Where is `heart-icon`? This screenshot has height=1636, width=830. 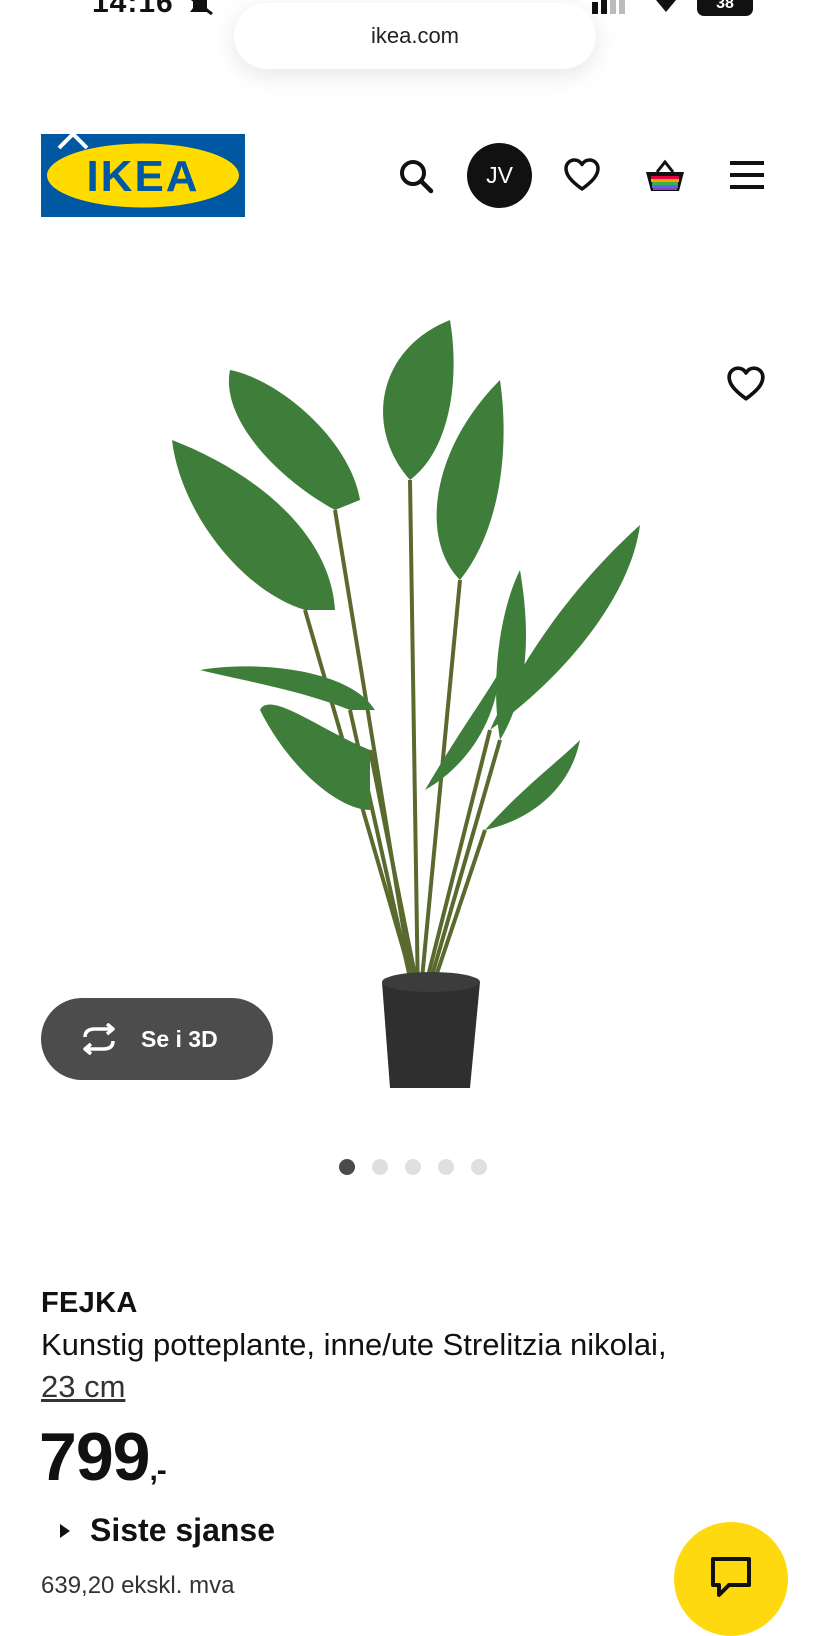
heart-icon is located at coordinates (582, 177).